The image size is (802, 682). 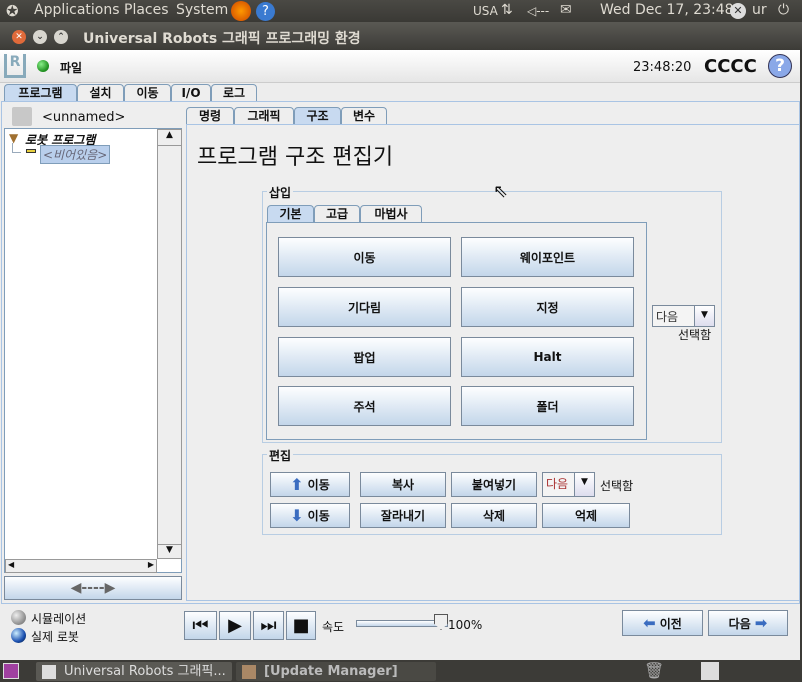 What do you see at coordinates (310, 515) in the screenshot?
I see `move-down-button: ⬇ 이동` at bounding box center [310, 515].